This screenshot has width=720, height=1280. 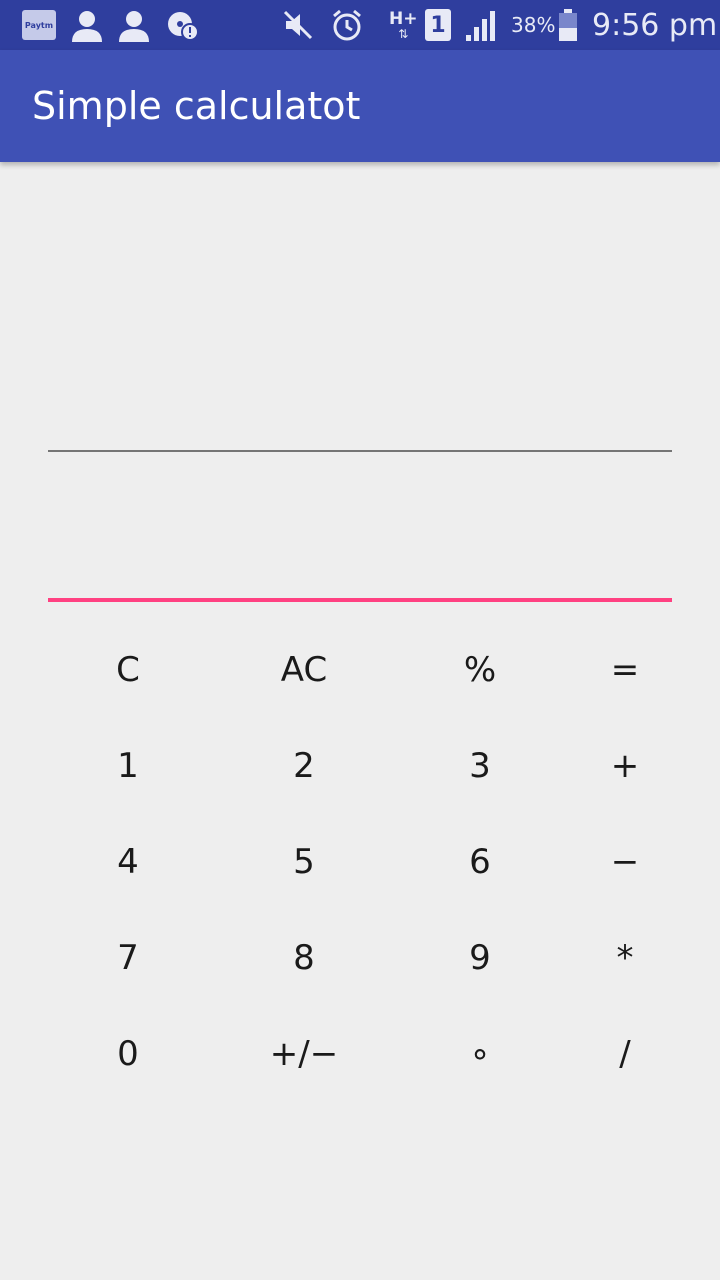 I want to click on subtract-button: −, so click(x=625, y=862).